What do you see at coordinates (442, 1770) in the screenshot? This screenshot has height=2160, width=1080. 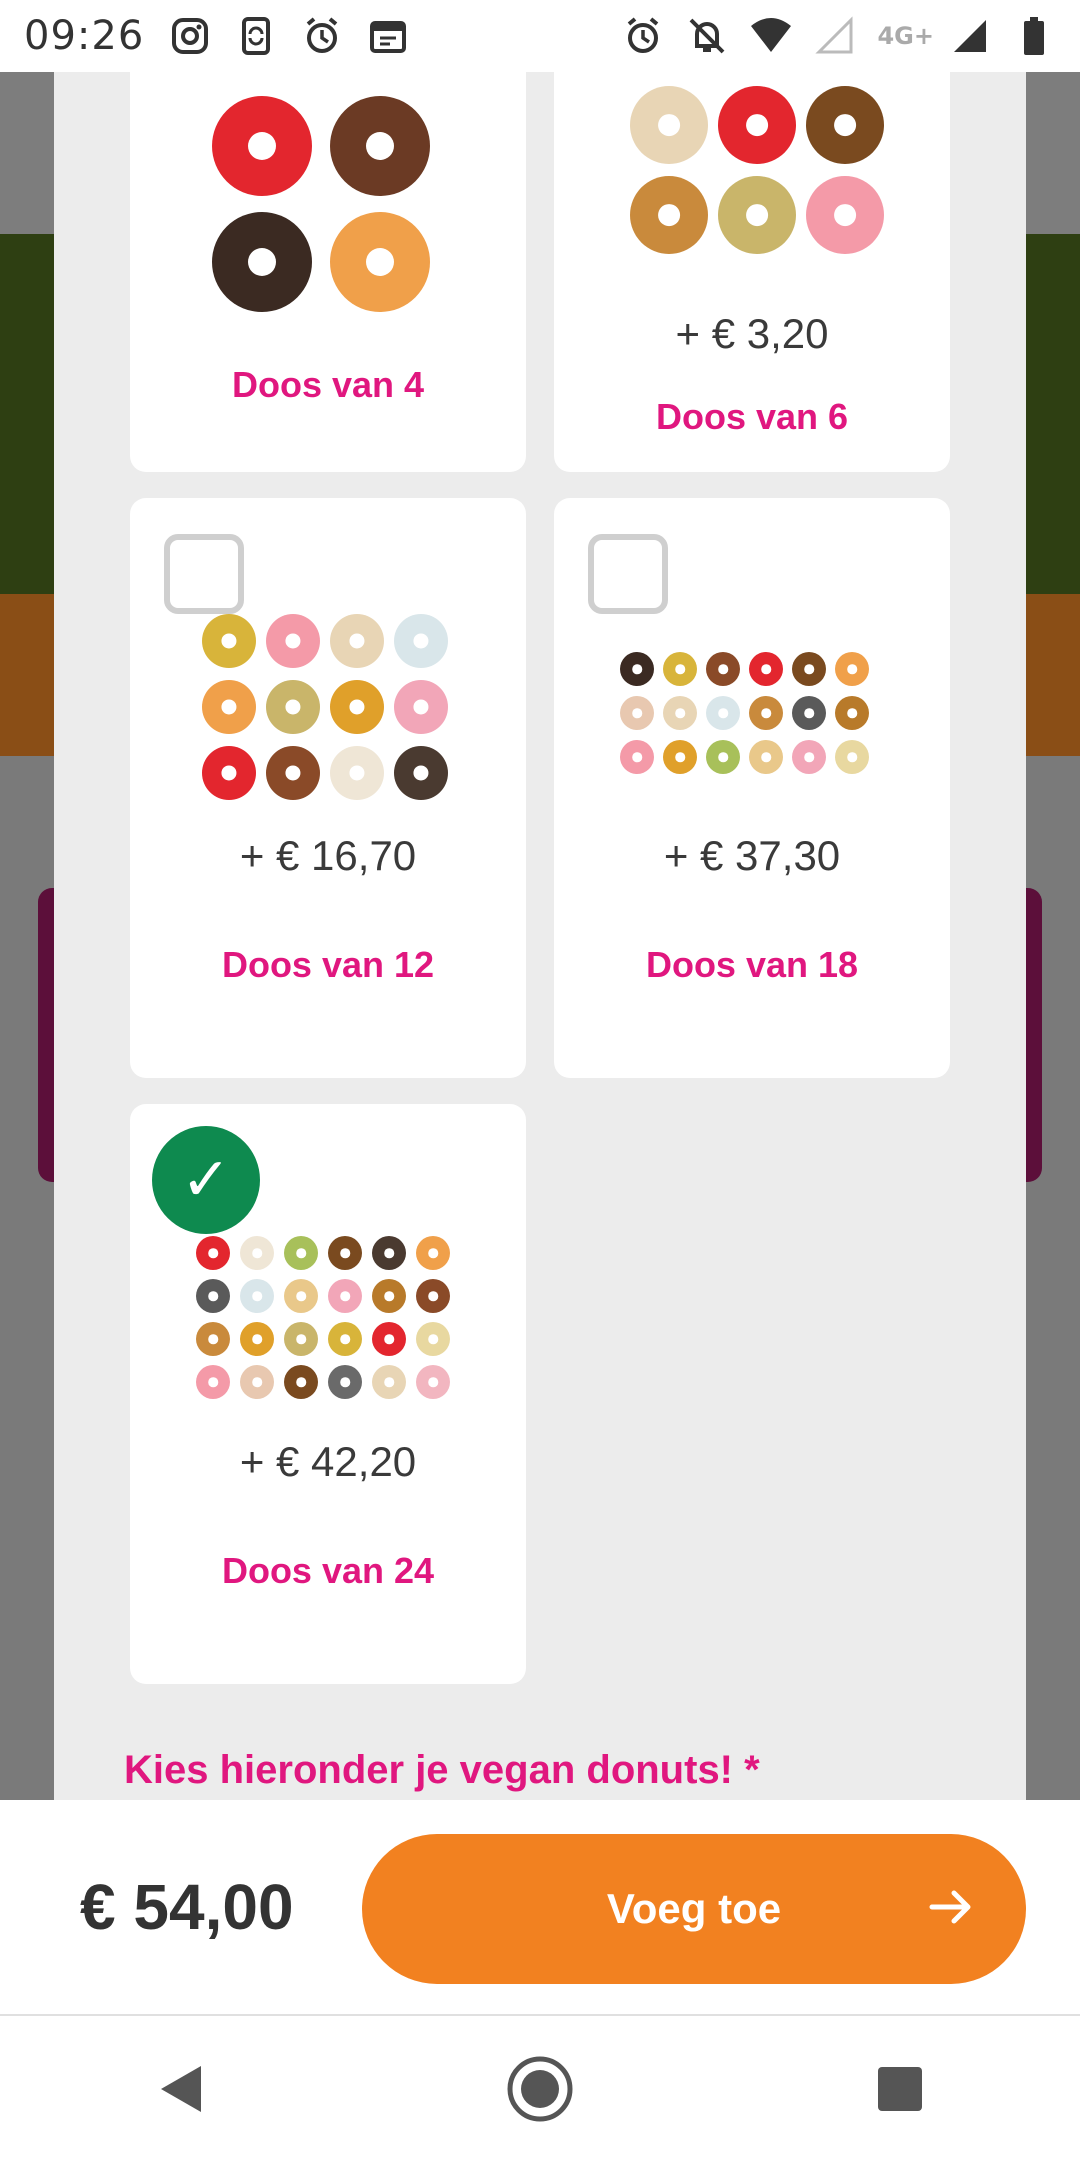 I see `vegan-section-heading: Kies hieronder je vegan donuts! *` at bounding box center [442, 1770].